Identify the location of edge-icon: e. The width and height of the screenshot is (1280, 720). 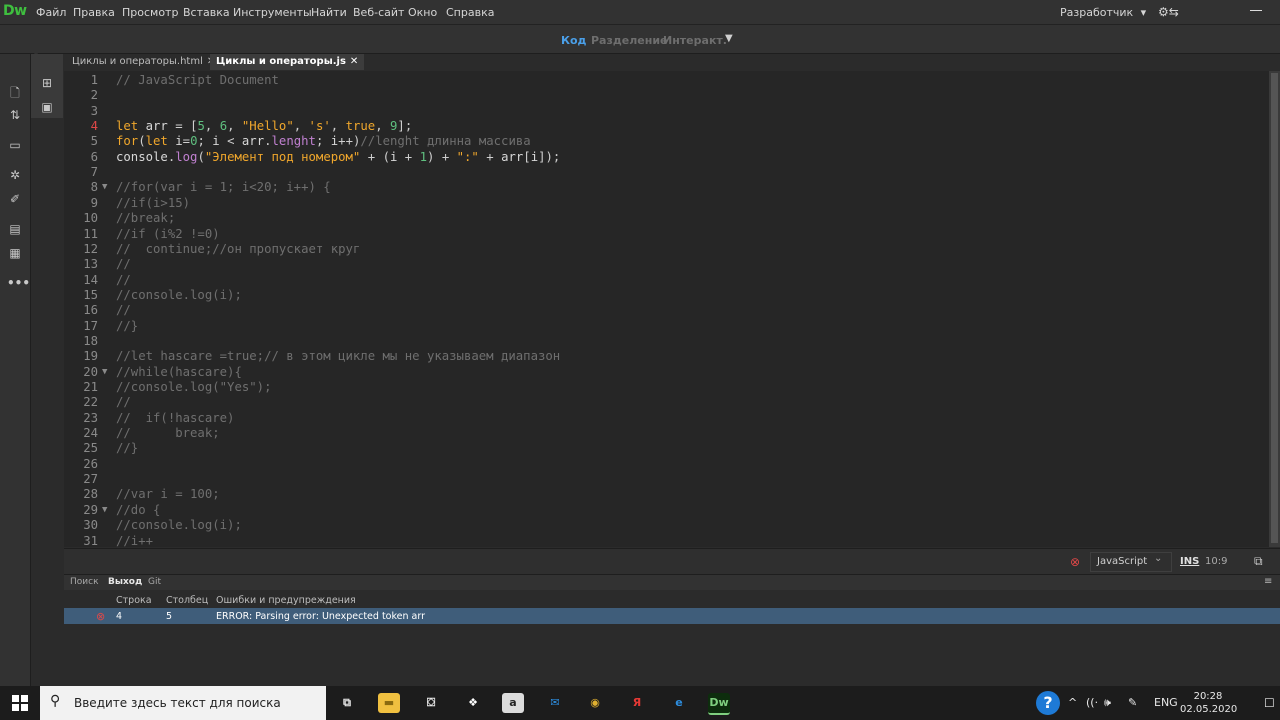
(679, 703).